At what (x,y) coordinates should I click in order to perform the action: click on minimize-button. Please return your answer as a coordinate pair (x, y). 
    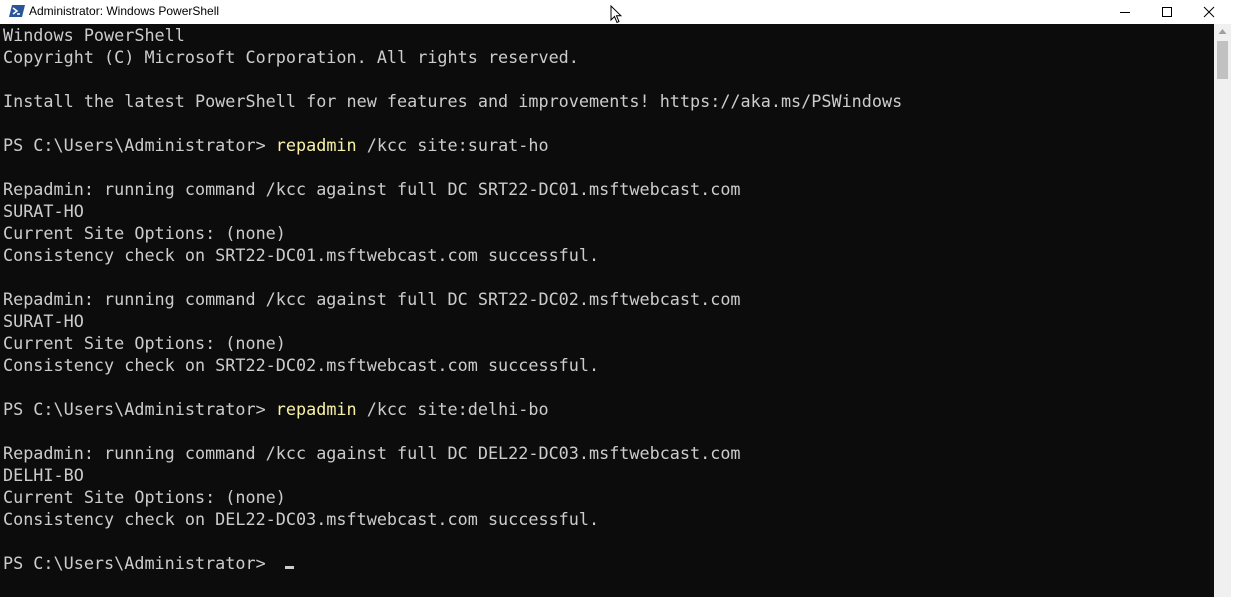
    Looking at the image, I should click on (1125, 12).